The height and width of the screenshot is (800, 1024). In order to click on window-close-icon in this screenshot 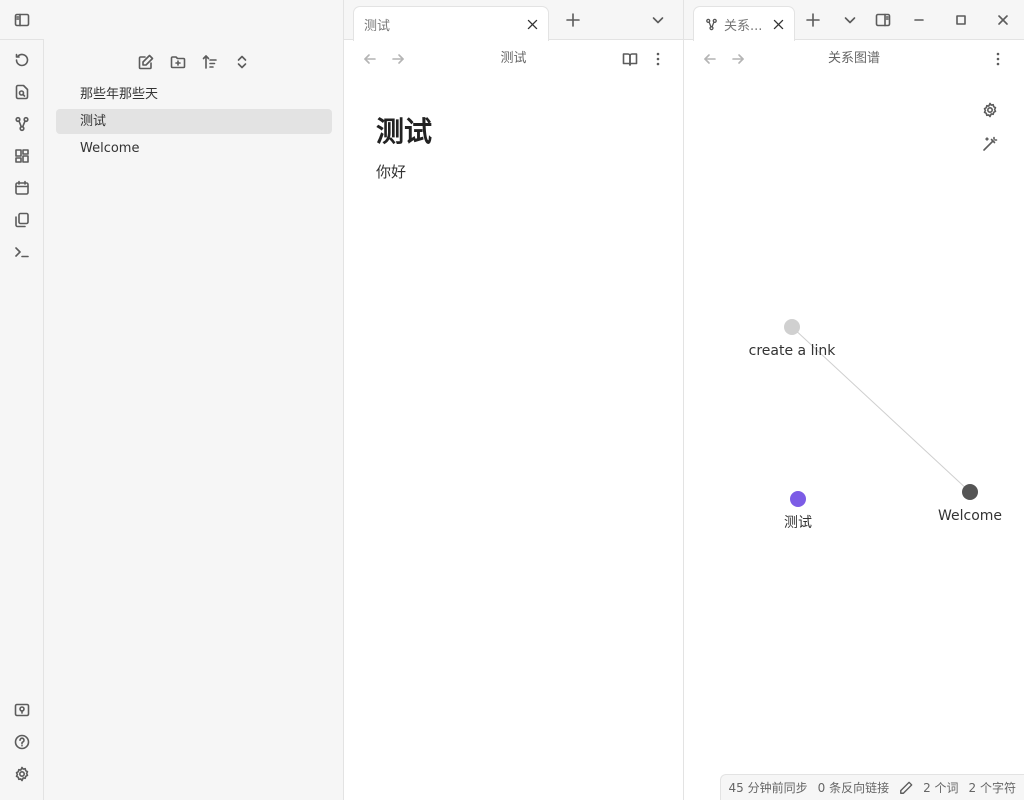, I will do `click(1003, 20)`.